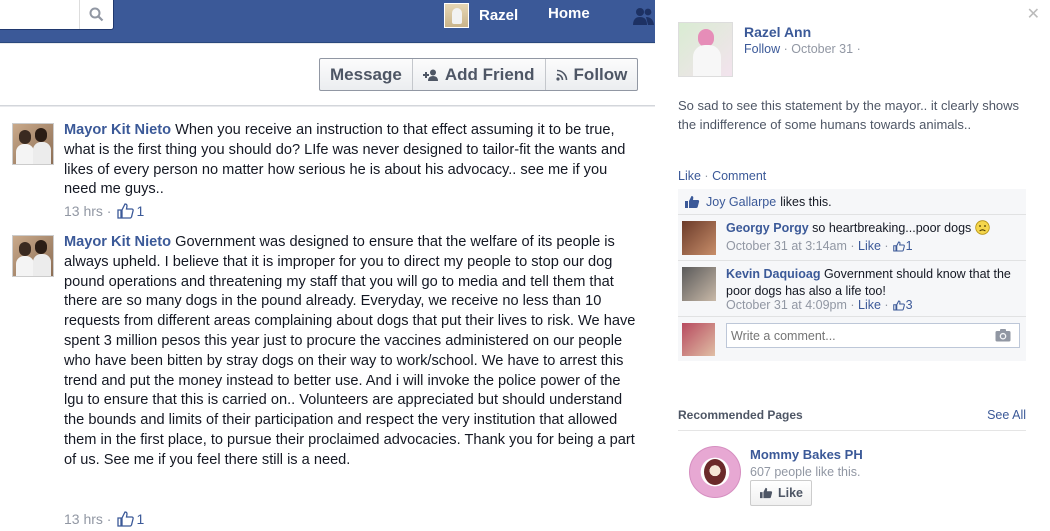 The width and height of the screenshot is (1050, 531). What do you see at coordinates (715, 472) in the screenshot?
I see `page-logo` at bounding box center [715, 472].